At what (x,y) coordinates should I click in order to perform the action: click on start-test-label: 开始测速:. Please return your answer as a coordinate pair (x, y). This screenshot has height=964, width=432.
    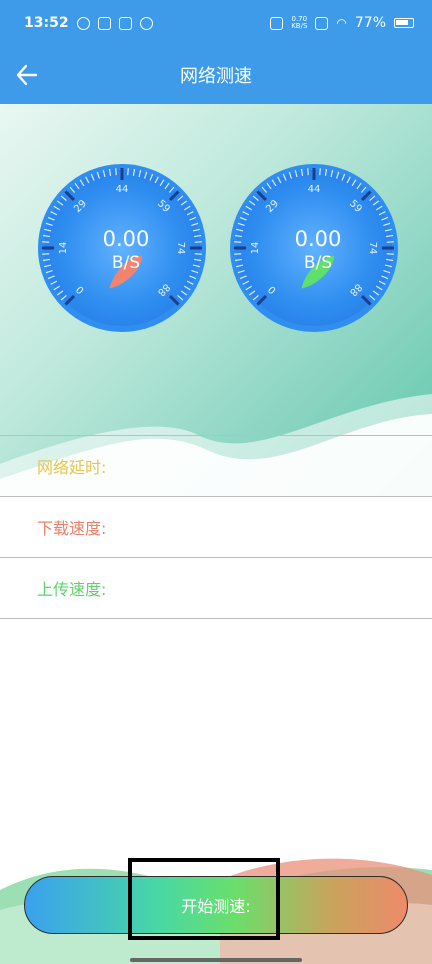
    Looking at the image, I should click on (216, 906).